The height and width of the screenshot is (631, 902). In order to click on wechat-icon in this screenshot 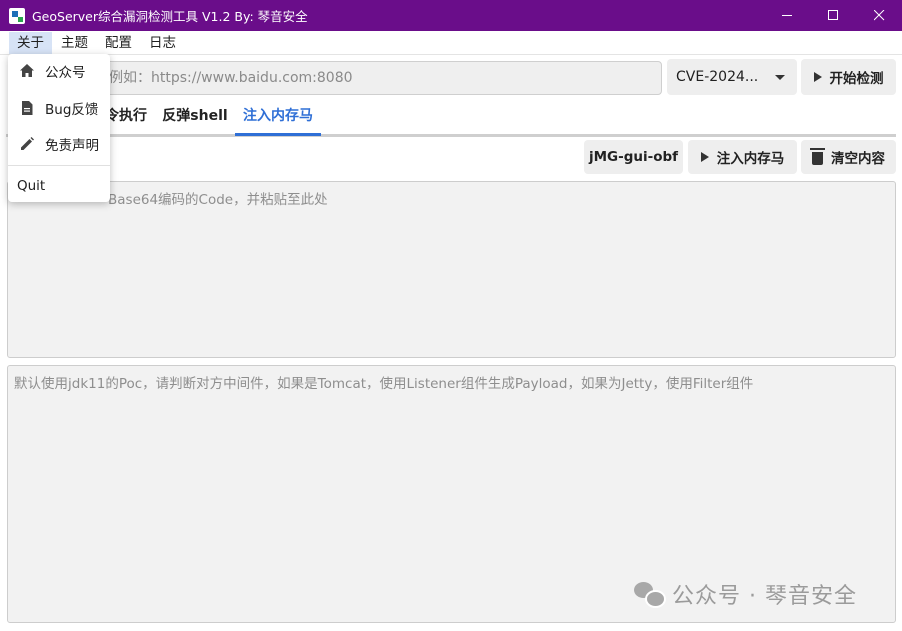, I will do `click(650, 595)`.